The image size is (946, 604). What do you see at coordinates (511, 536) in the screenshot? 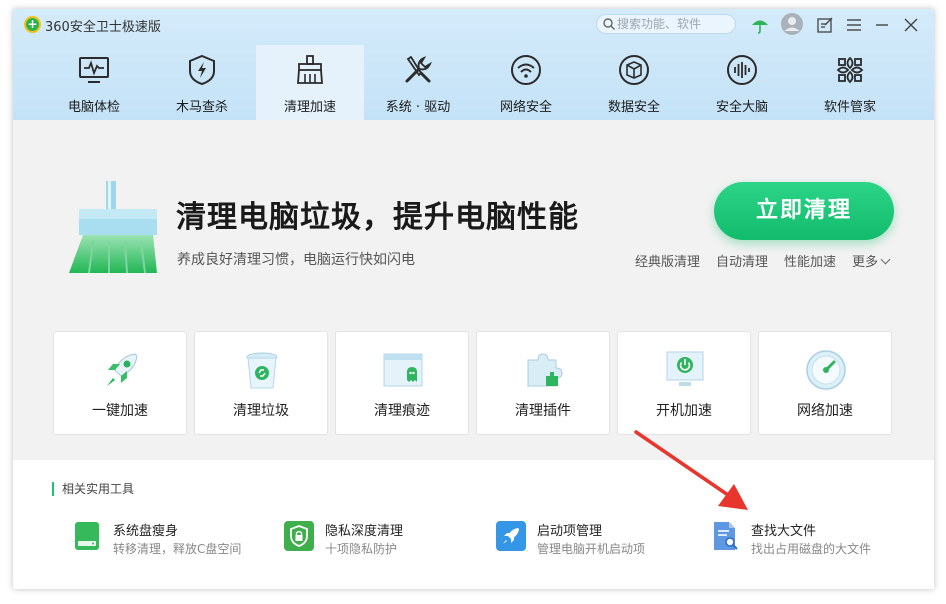
I see `startup-rocket-icon` at bounding box center [511, 536].